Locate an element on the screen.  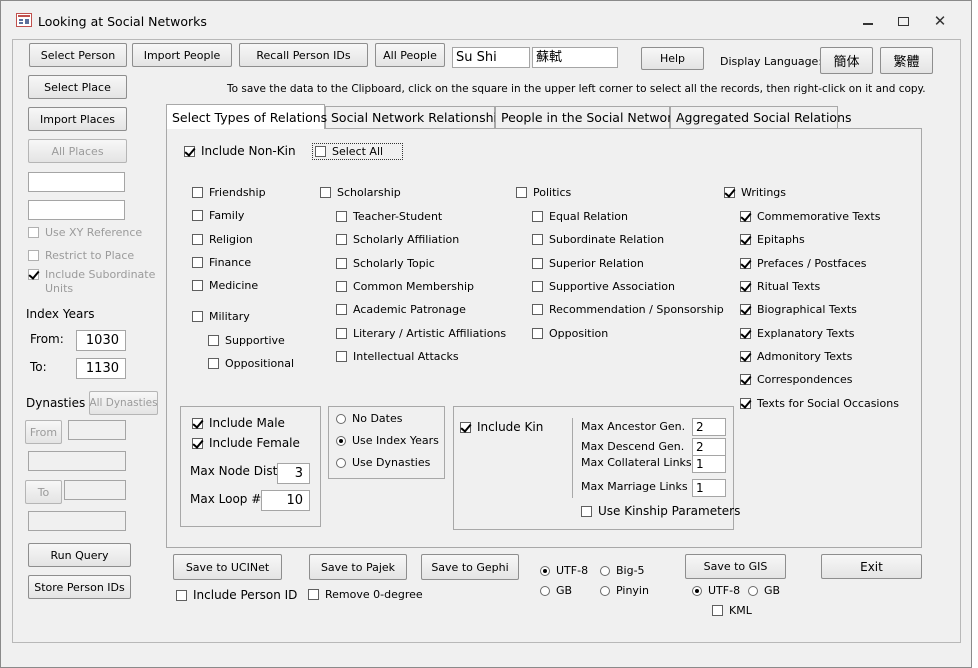
epitaphs-checkbox: Epitaphs is located at coordinates (772, 239).